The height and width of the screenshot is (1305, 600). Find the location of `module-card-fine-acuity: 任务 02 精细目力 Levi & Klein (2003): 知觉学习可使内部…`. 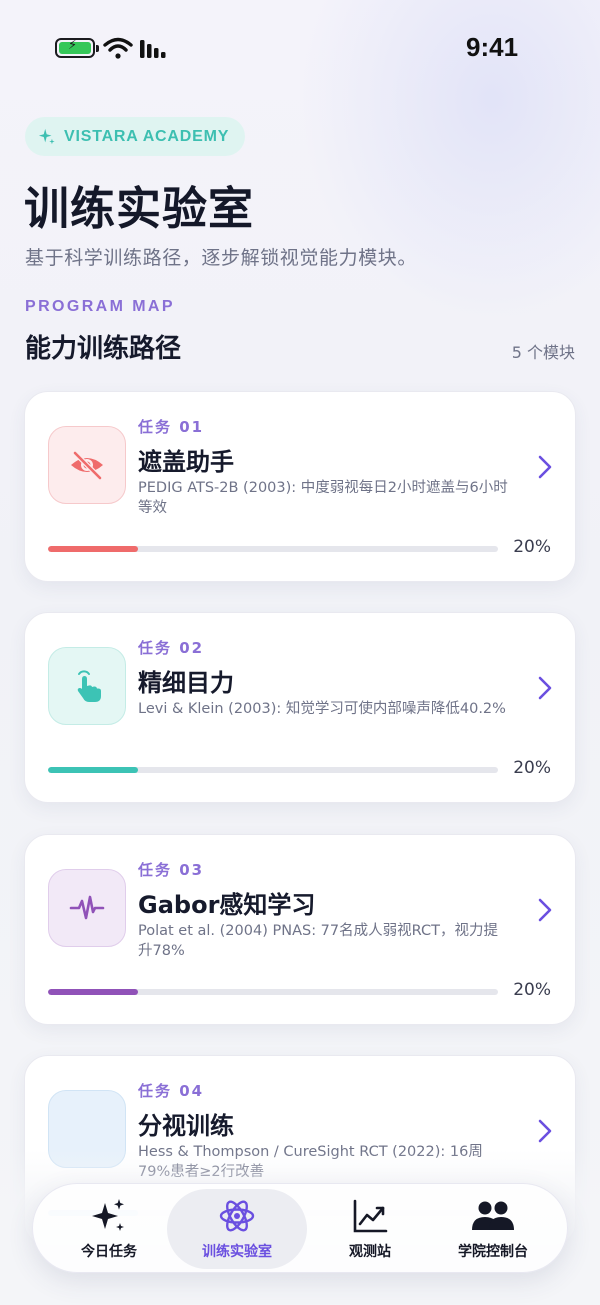

module-card-fine-acuity: 任务 02 精细目力 Levi & Klein (2003): 知觉学习可使内部… is located at coordinates (300, 707).